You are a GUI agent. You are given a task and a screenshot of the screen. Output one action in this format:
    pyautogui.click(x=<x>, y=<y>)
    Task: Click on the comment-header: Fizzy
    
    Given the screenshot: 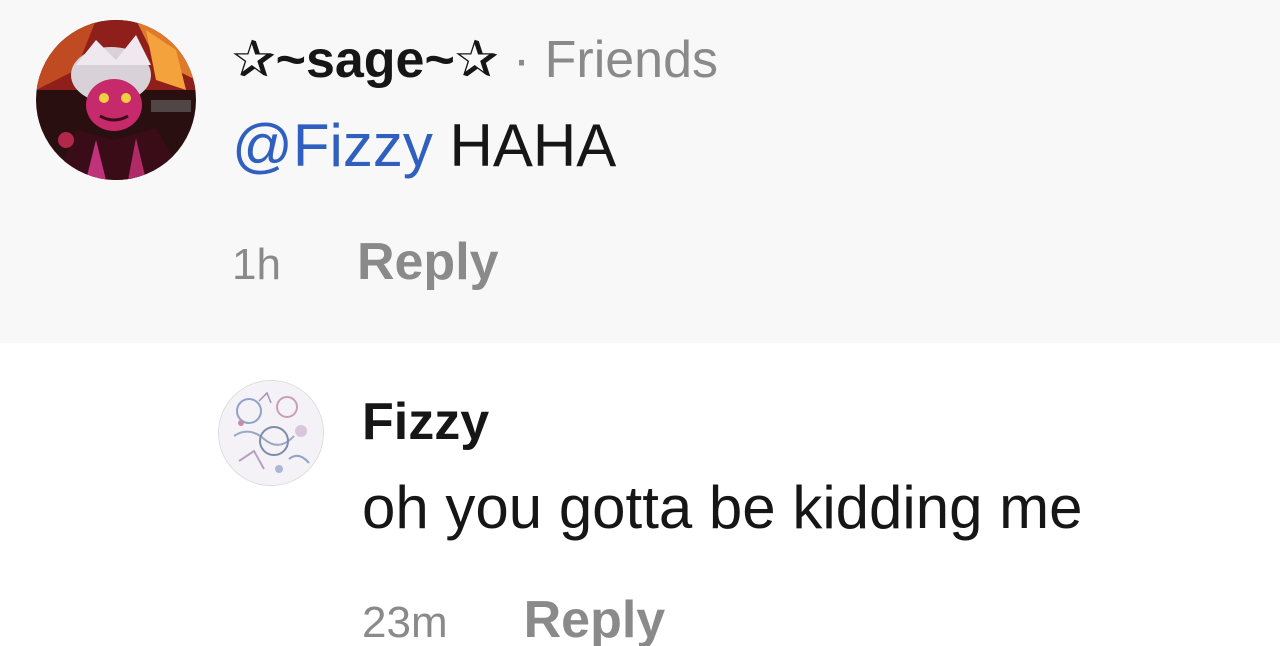 What is the action you would take?
    pyautogui.click(x=425, y=422)
    